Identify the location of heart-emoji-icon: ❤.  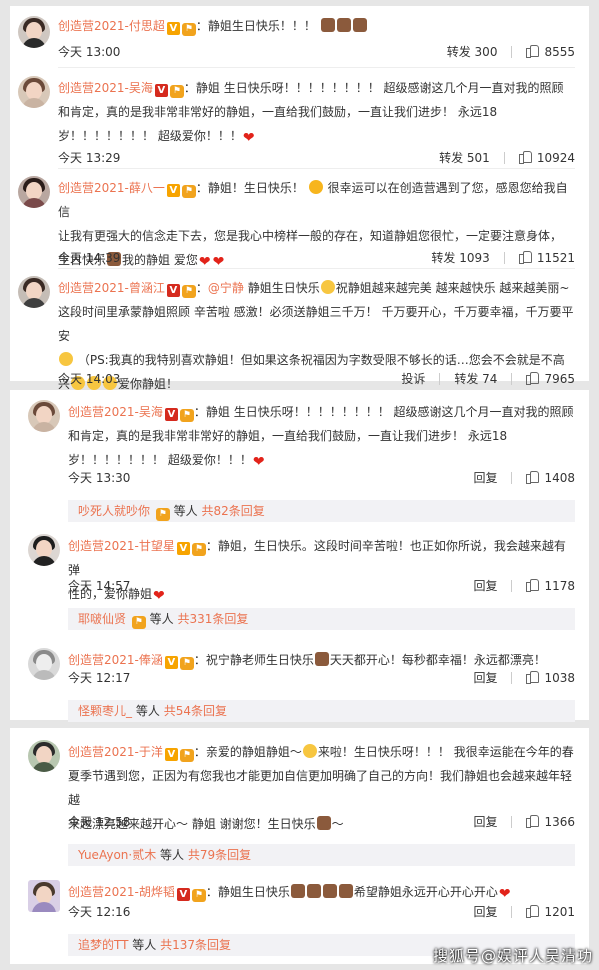
(248, 138).